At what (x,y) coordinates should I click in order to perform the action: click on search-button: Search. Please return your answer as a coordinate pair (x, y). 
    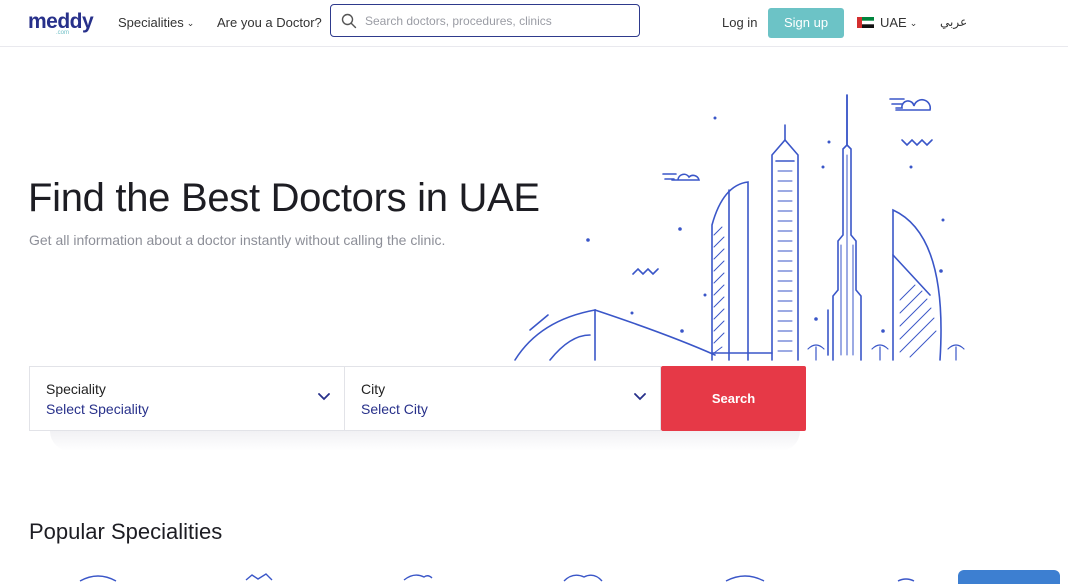
    Looking at the image, I should click on (733, 398).